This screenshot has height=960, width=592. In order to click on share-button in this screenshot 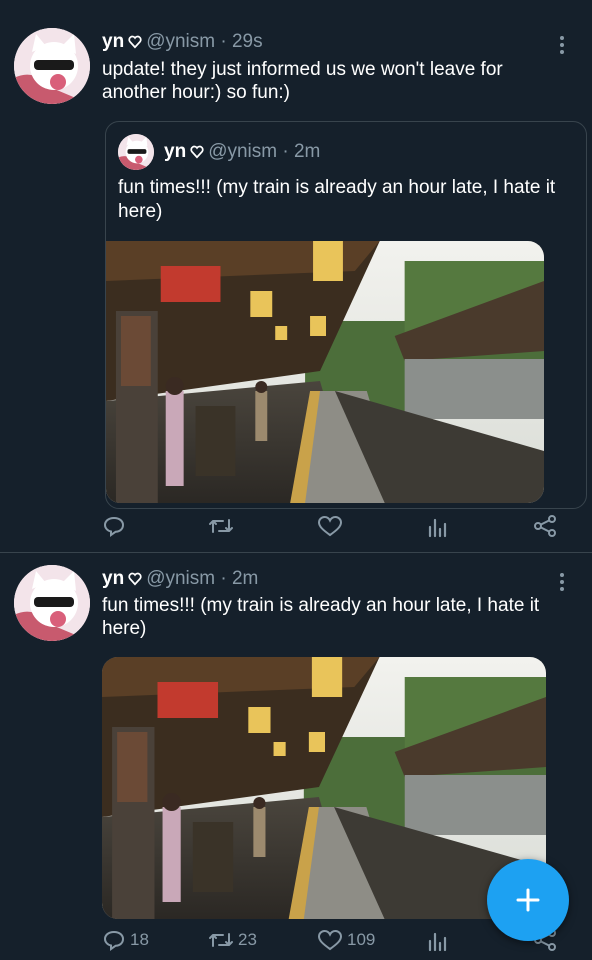, I will do `click(545, 526)`.